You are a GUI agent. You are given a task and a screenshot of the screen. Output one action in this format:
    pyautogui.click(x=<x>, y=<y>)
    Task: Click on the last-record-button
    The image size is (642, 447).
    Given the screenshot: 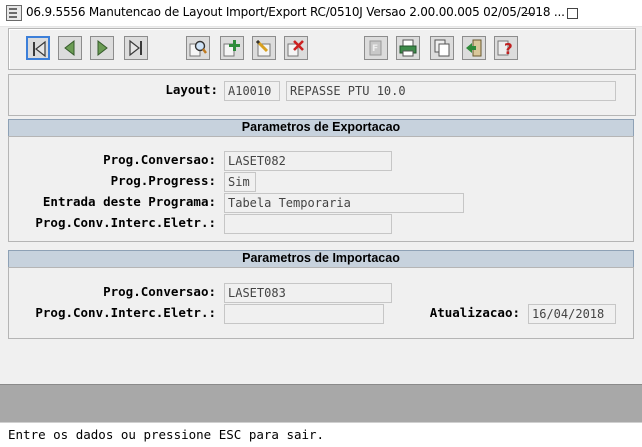 What is the action you would take?
    pyautogui.click(x=136, y=48)
    